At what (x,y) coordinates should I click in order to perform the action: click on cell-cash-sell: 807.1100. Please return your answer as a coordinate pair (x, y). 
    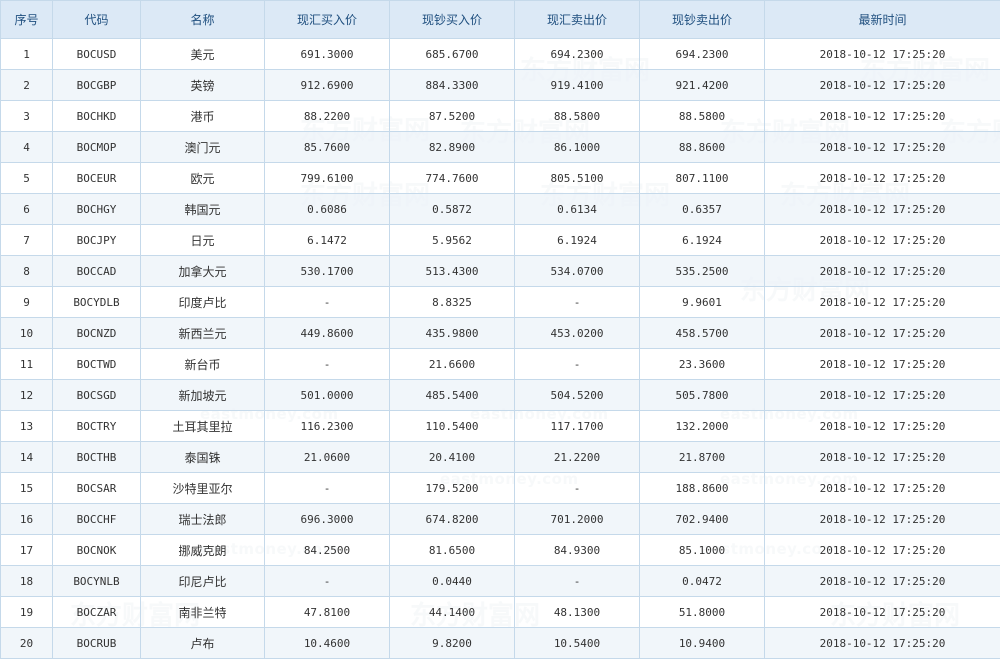
    Looking at the image, I should click on (702, 178).